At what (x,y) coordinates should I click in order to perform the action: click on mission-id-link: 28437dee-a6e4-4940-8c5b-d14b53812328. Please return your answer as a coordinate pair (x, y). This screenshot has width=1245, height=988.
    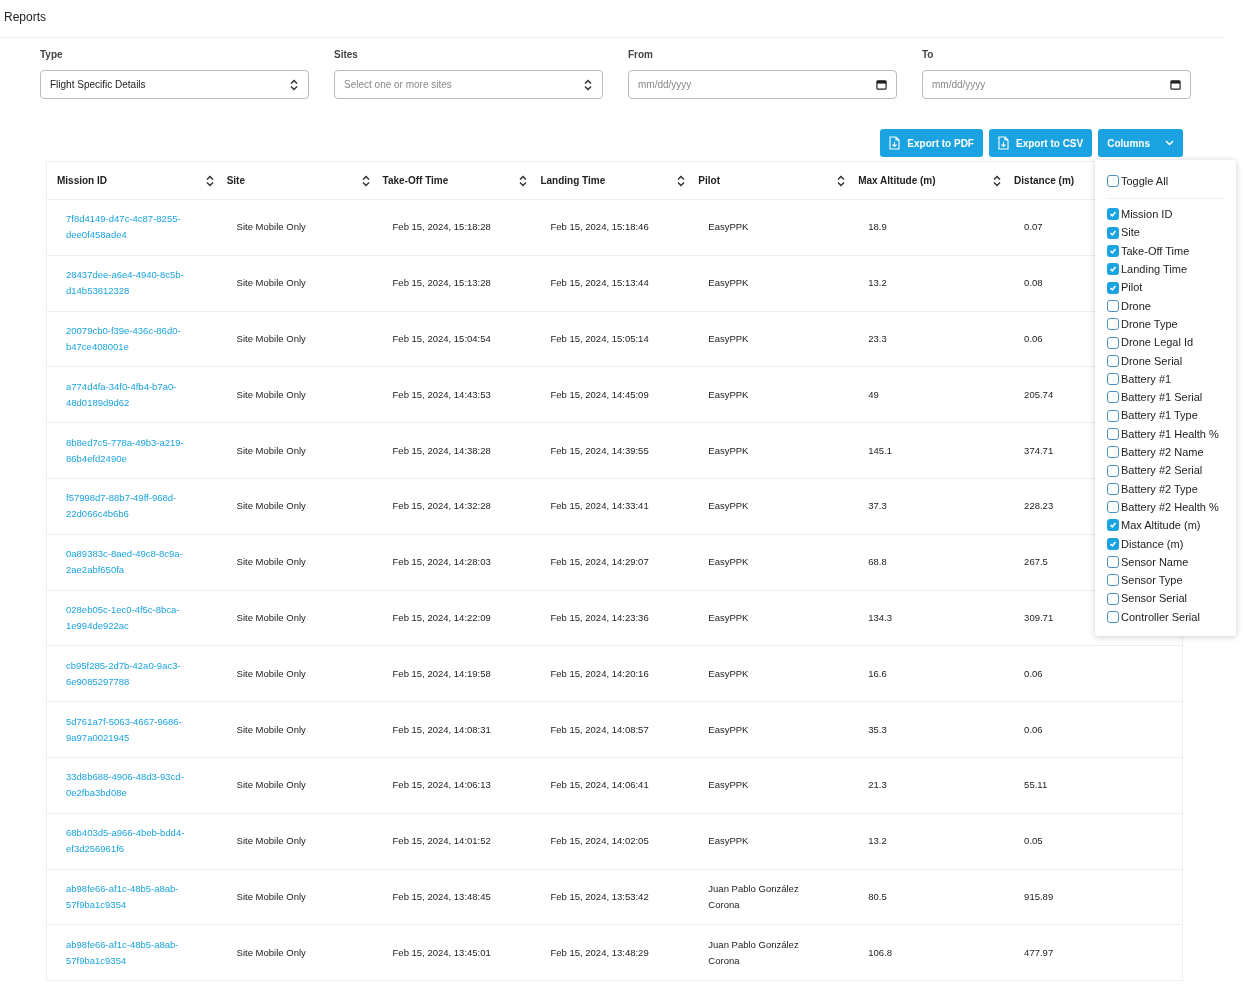
    Looking at the image, I should click on (130, 283).